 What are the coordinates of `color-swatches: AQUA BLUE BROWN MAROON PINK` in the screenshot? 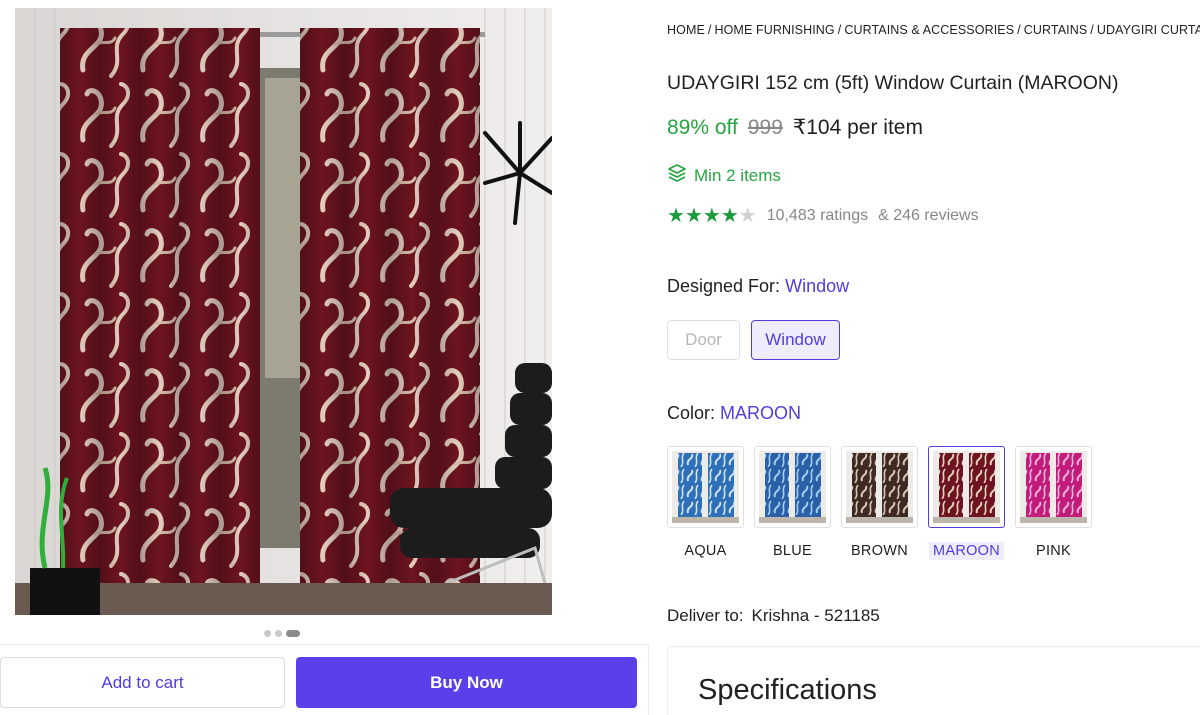 It's located at (879, 503).